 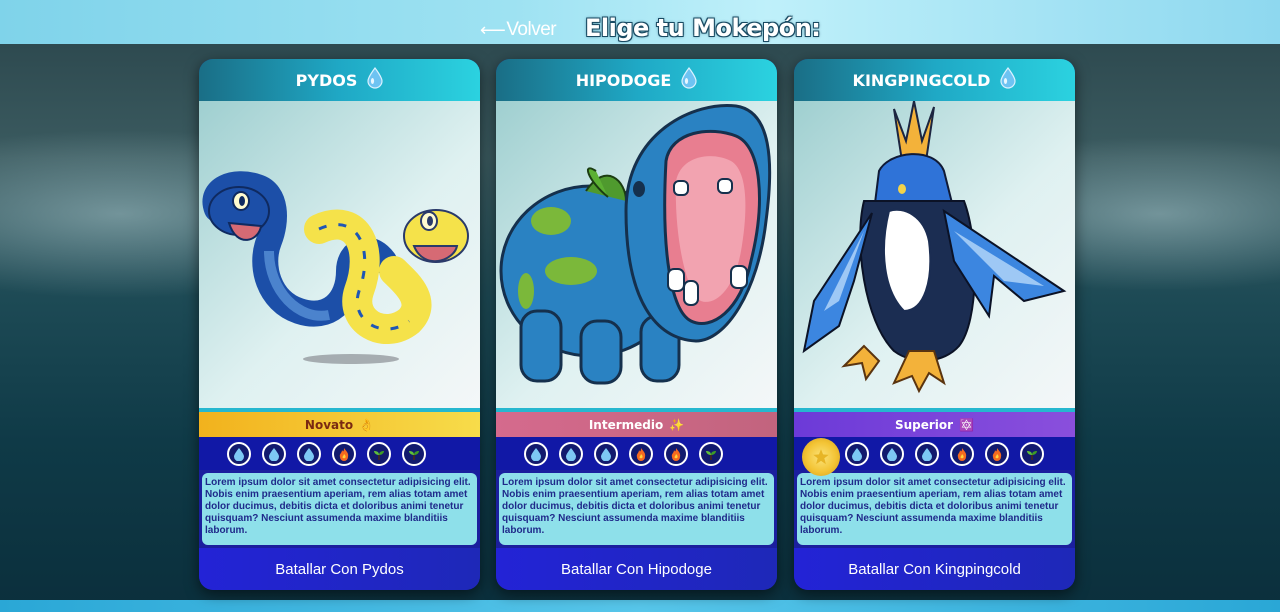 What do you see at coordinates (934, 254) in the screenshot?
I see `mokepon-image-kingpingcold` at bounding box center [934, 254].